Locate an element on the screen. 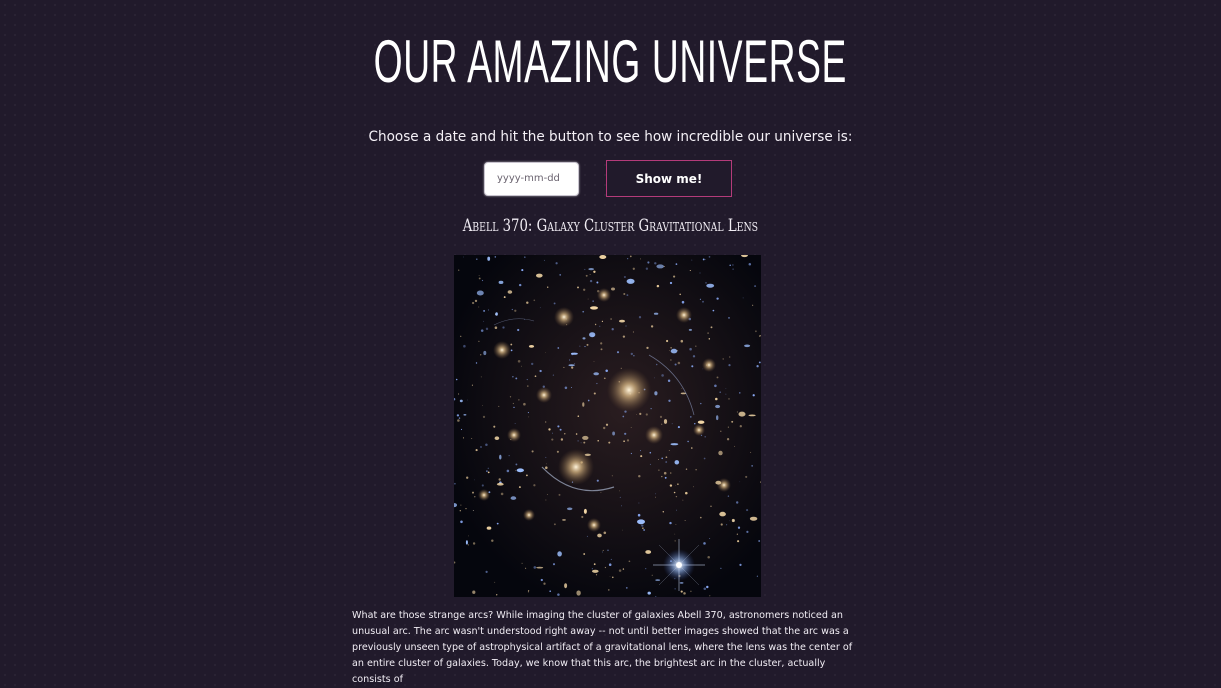 The height and width of the screenshot is (688, 1221). apod-image is located at coordinates (607, 426).